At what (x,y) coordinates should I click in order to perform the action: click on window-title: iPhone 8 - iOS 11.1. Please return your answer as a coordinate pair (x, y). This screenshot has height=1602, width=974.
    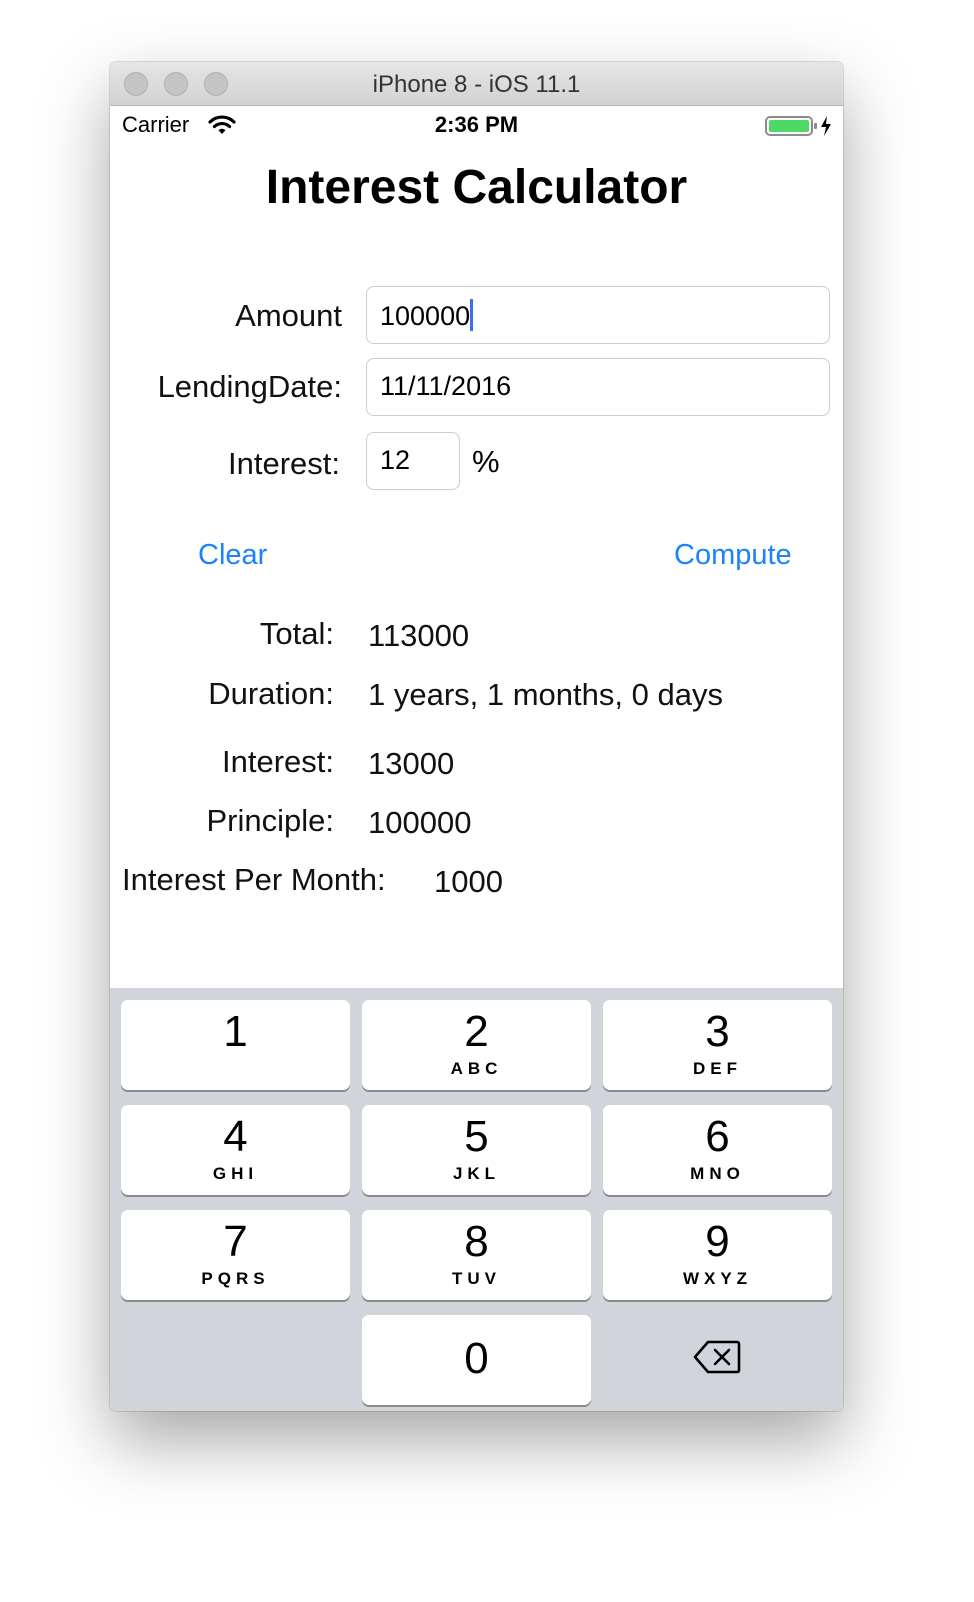
    Looking at the image, I should click on (476, 84).